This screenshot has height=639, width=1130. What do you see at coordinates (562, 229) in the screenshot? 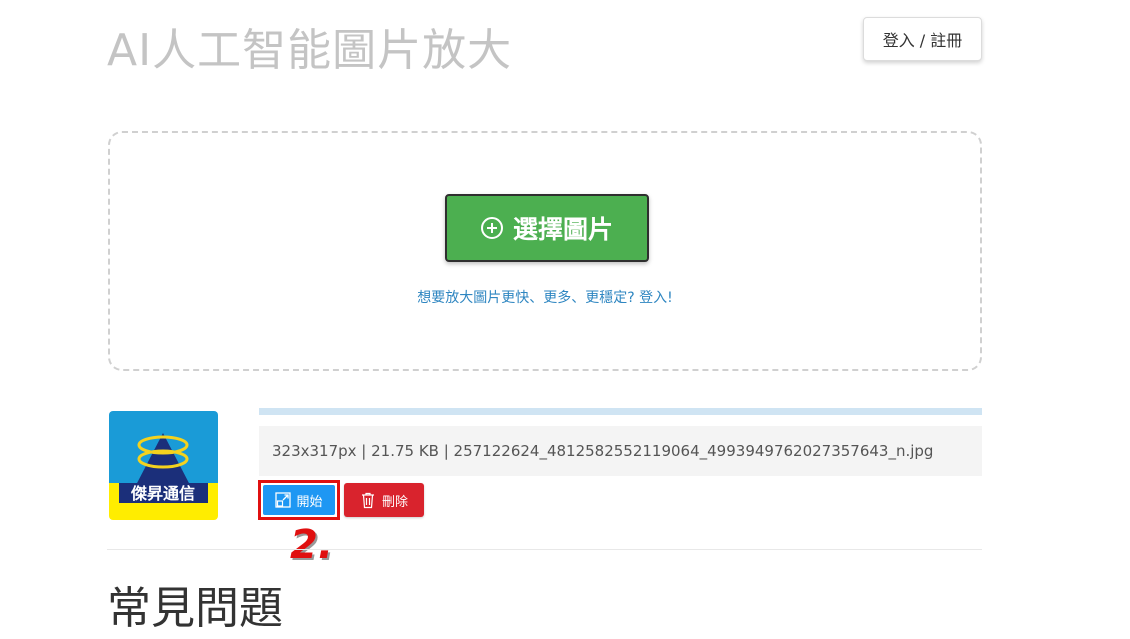
I see `choose-image-label: 選擇圖片` at bounding box center [562, 229].